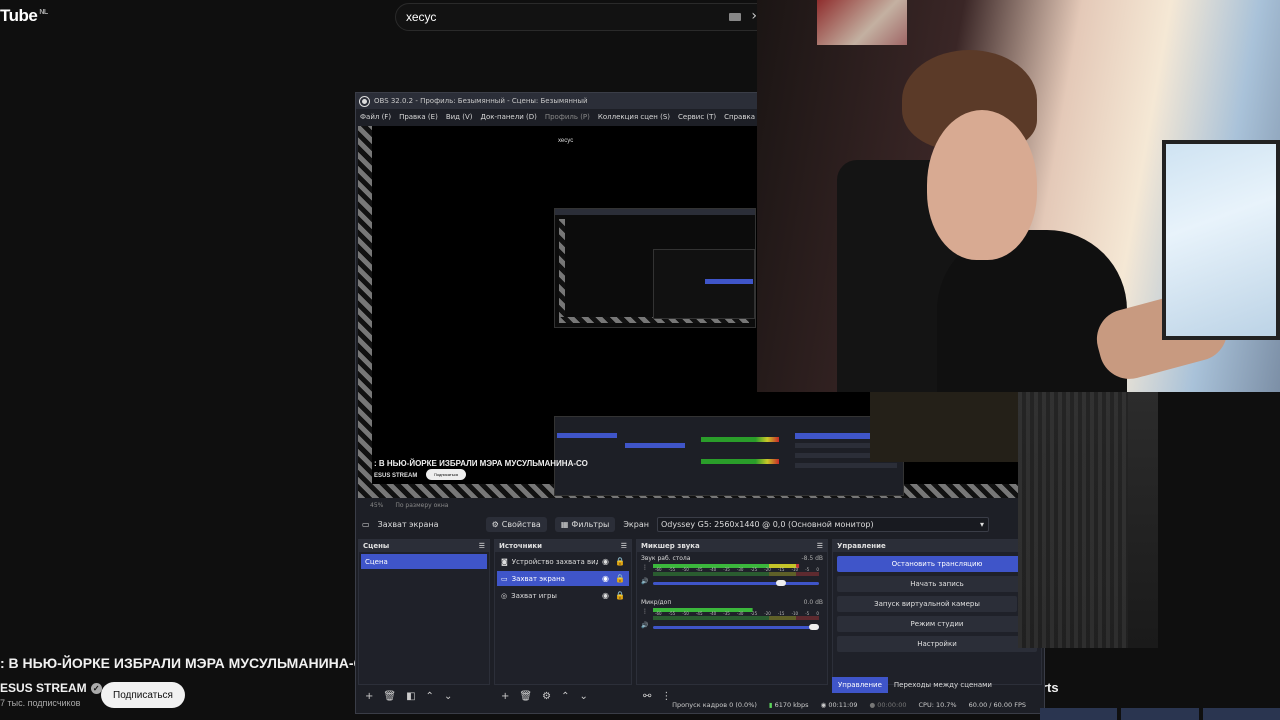  What do you see at coordinates (843, 705) in the screenshot?
I see `stream-time: 00:11:09` at bounding box center [843, 705].